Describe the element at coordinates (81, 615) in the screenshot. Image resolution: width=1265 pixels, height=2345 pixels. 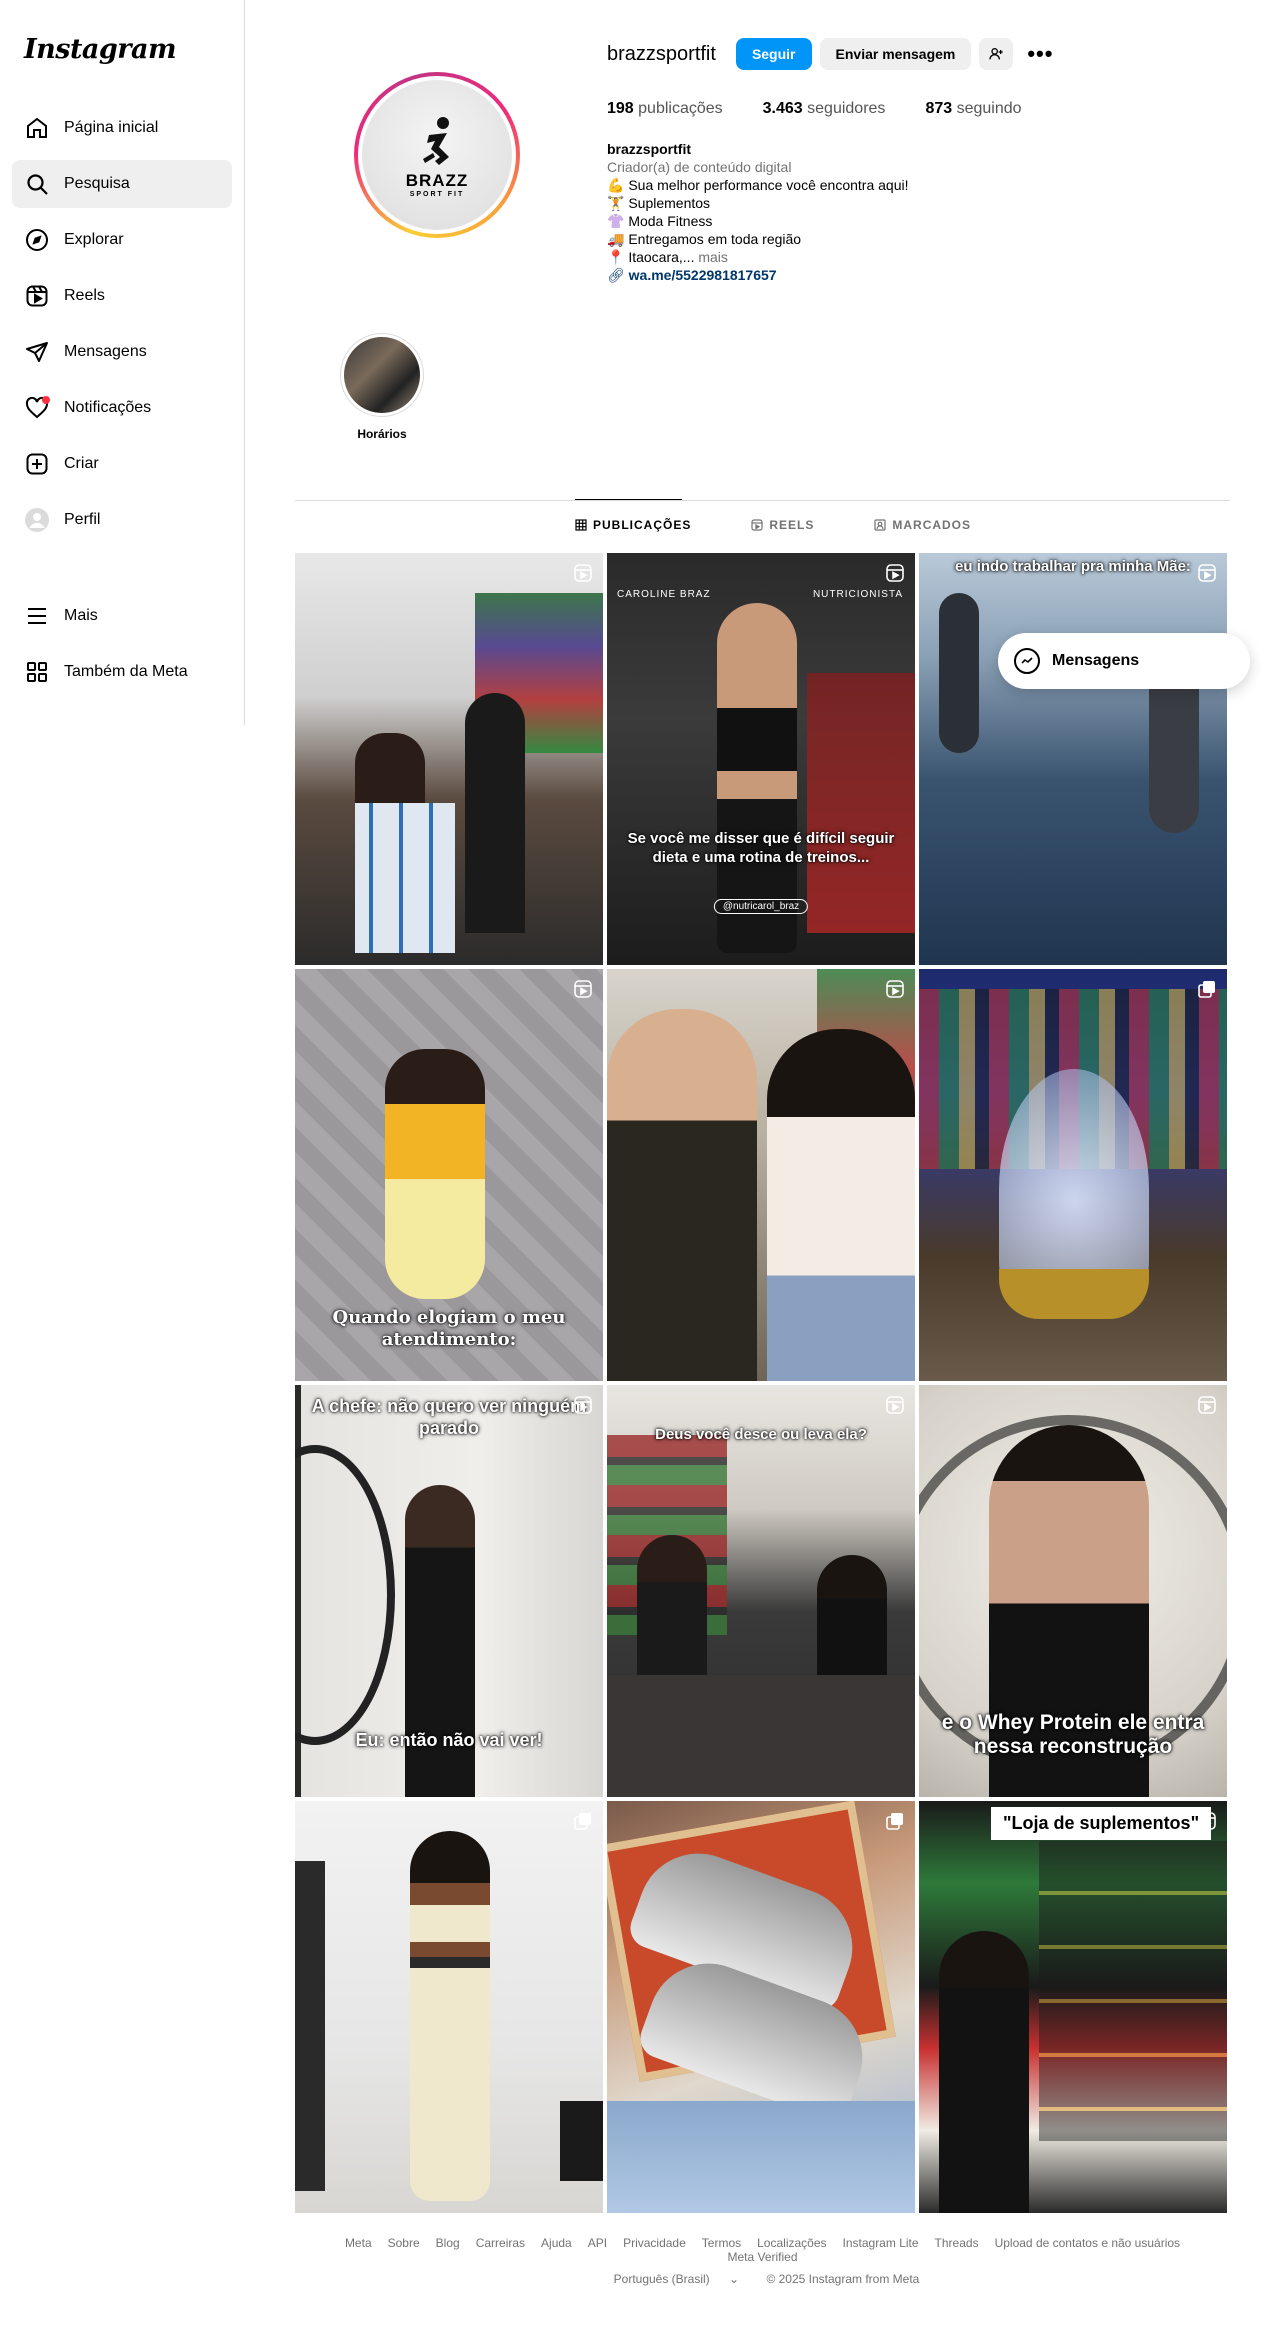
I see `sidebar-item-label: Mais` at that location.